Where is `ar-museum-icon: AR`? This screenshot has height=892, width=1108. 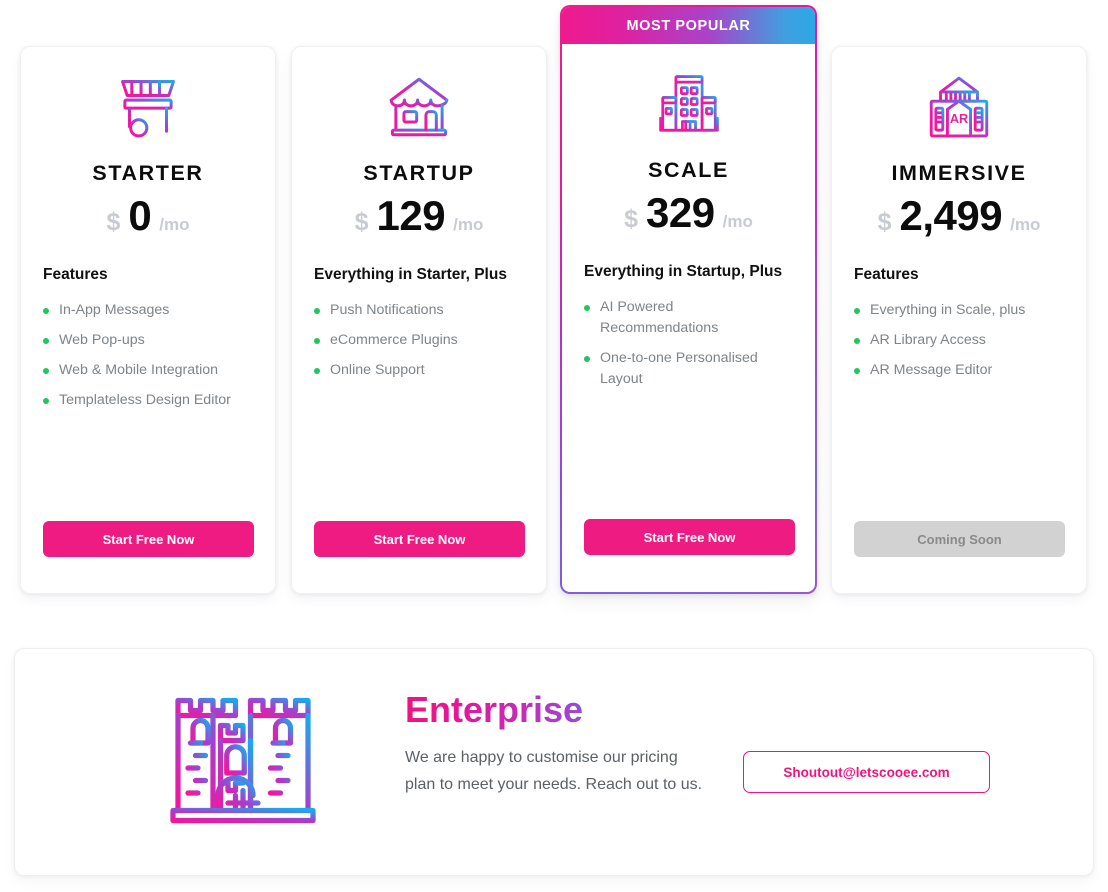 ar-museum-icon: AR is located at coordinates (959, 107).